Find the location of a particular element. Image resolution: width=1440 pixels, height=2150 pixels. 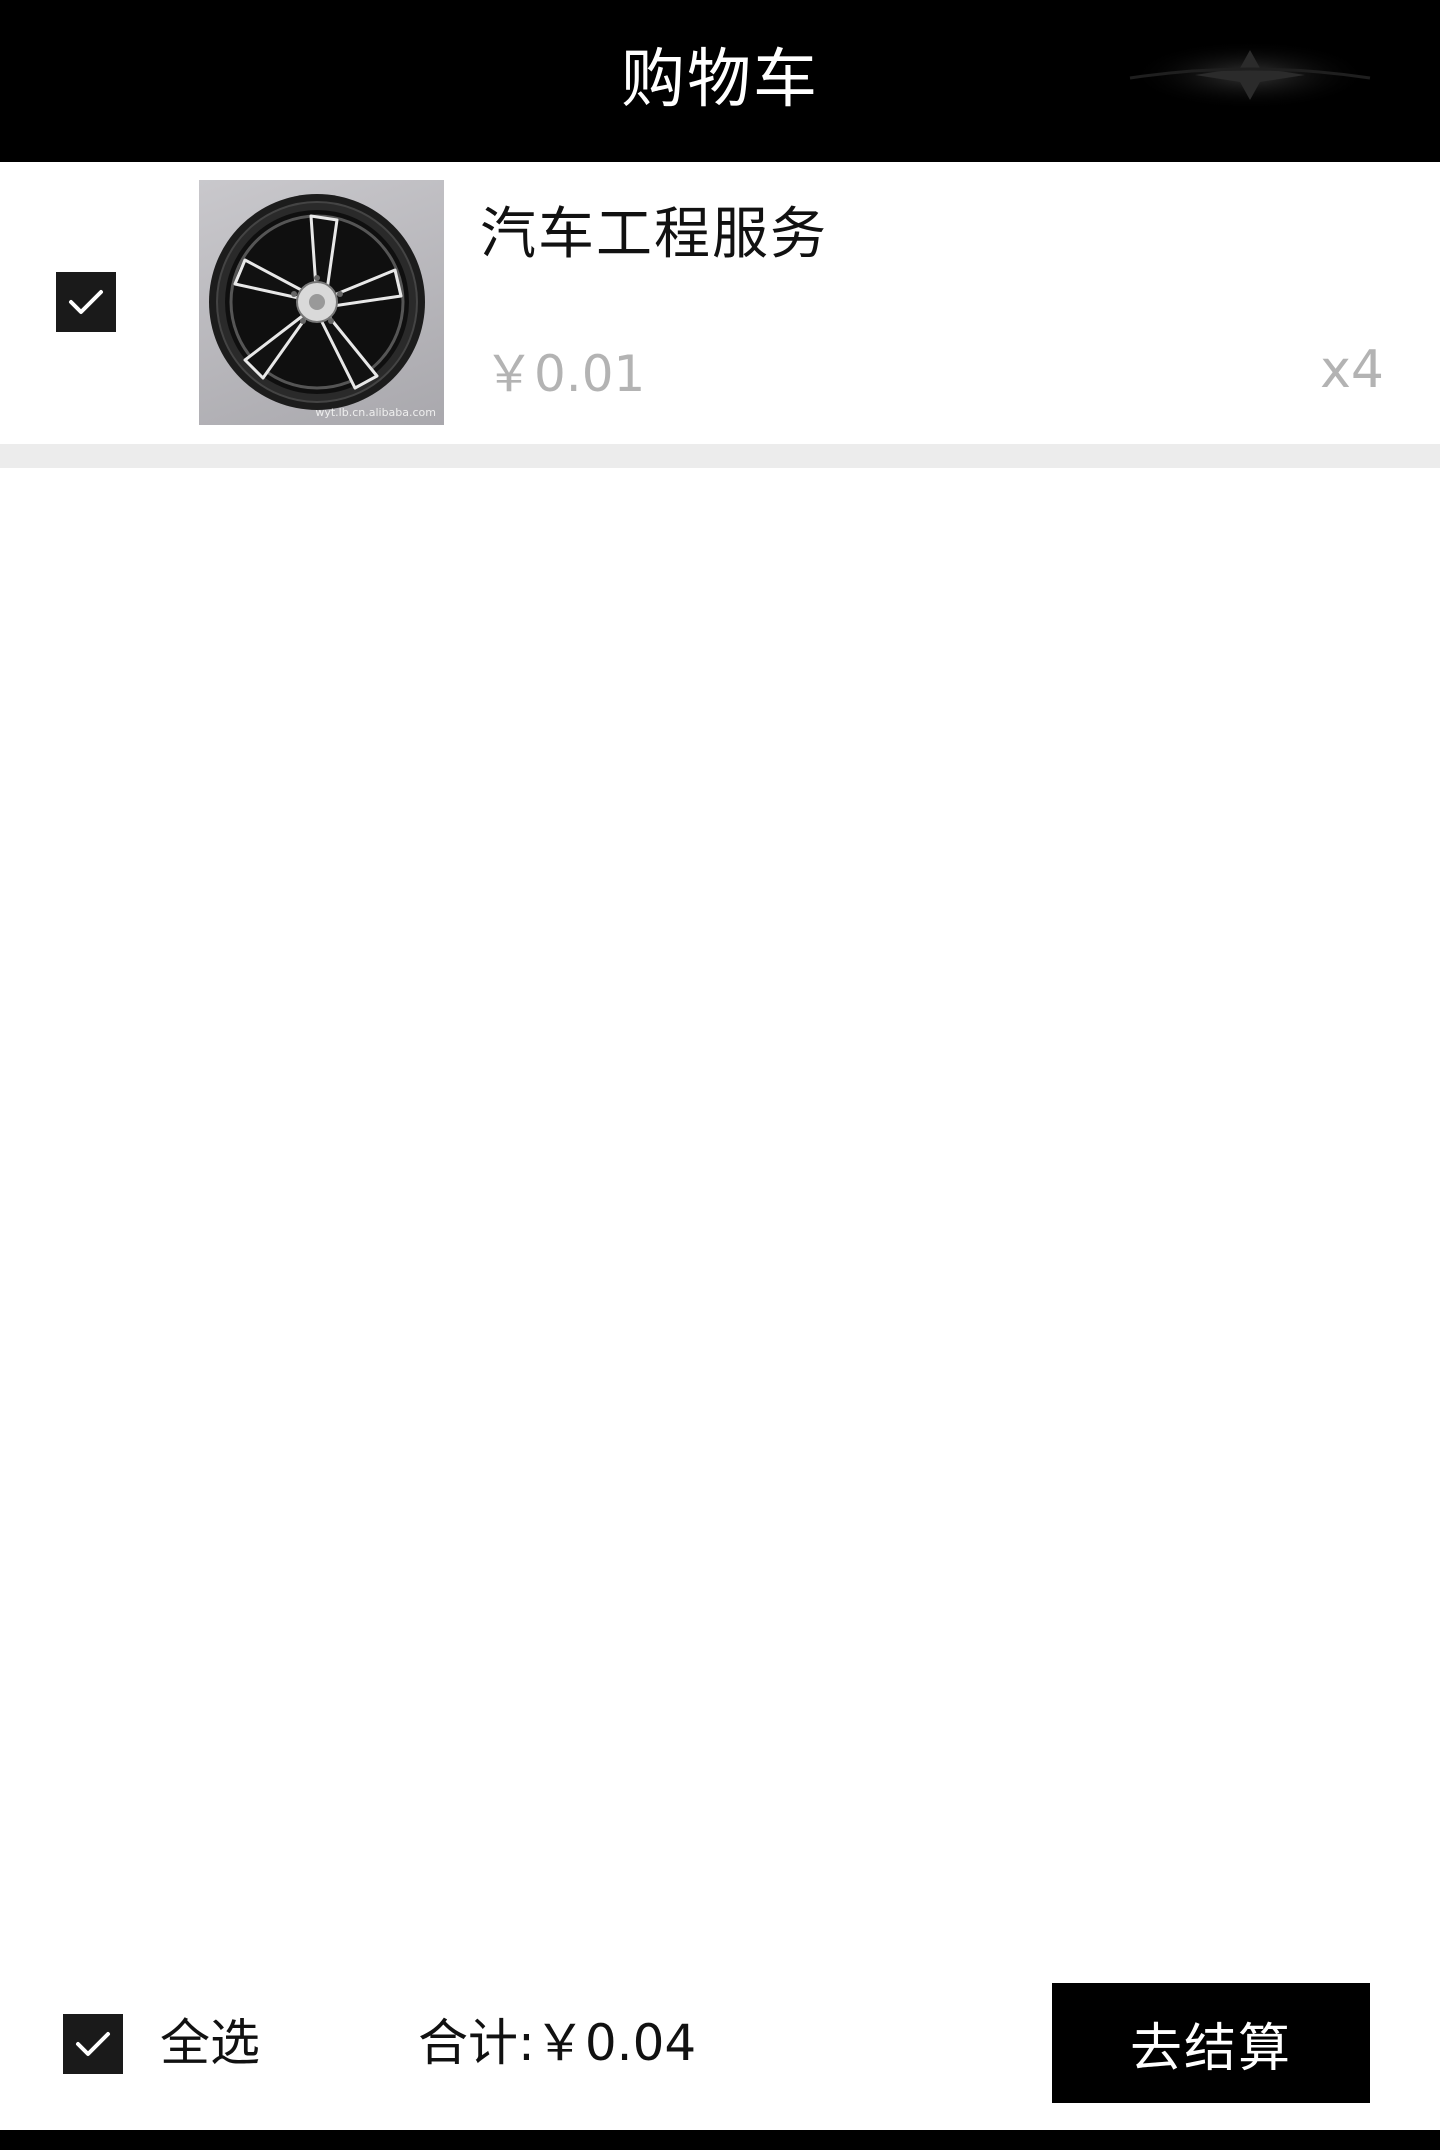

select-all-label: 全选 is located at coordinates (210, 2043).